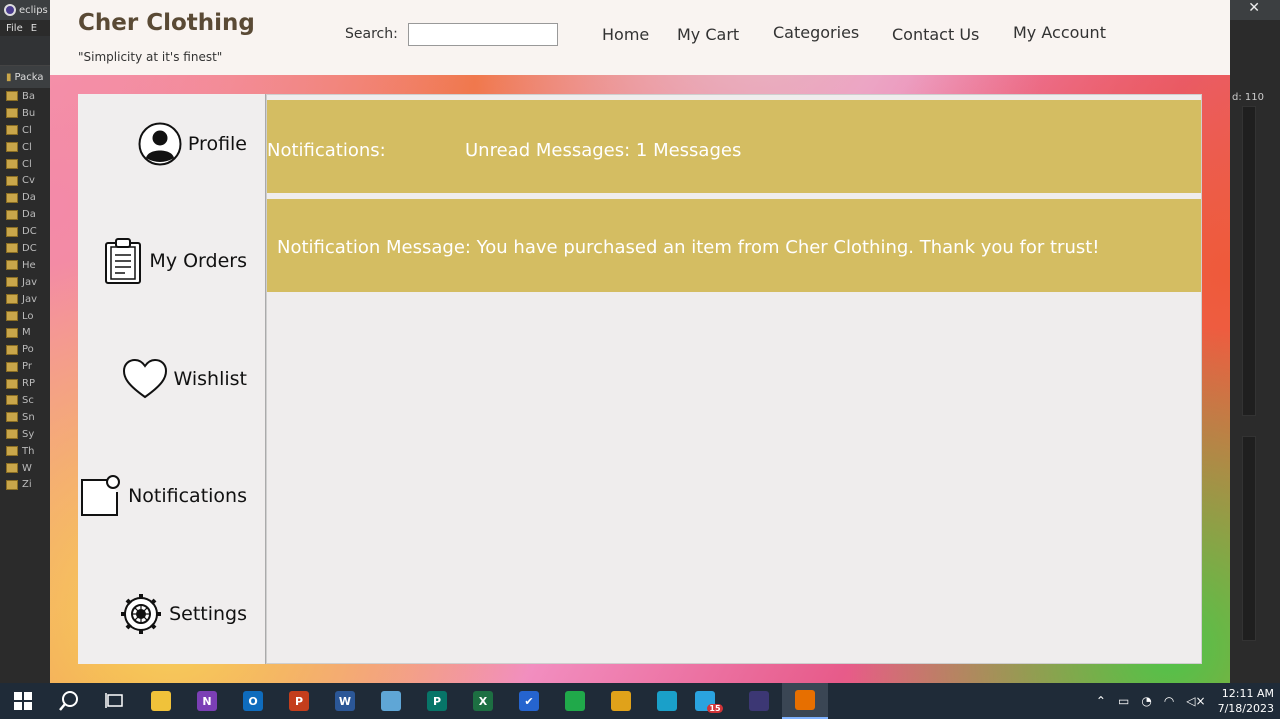 The height and width of the screenshot is (719, 1280). What do you see at coordinates (28, 384) in the screenshot?
I see `ide-tree-item-label: RP` at bounding box center [28, 384].